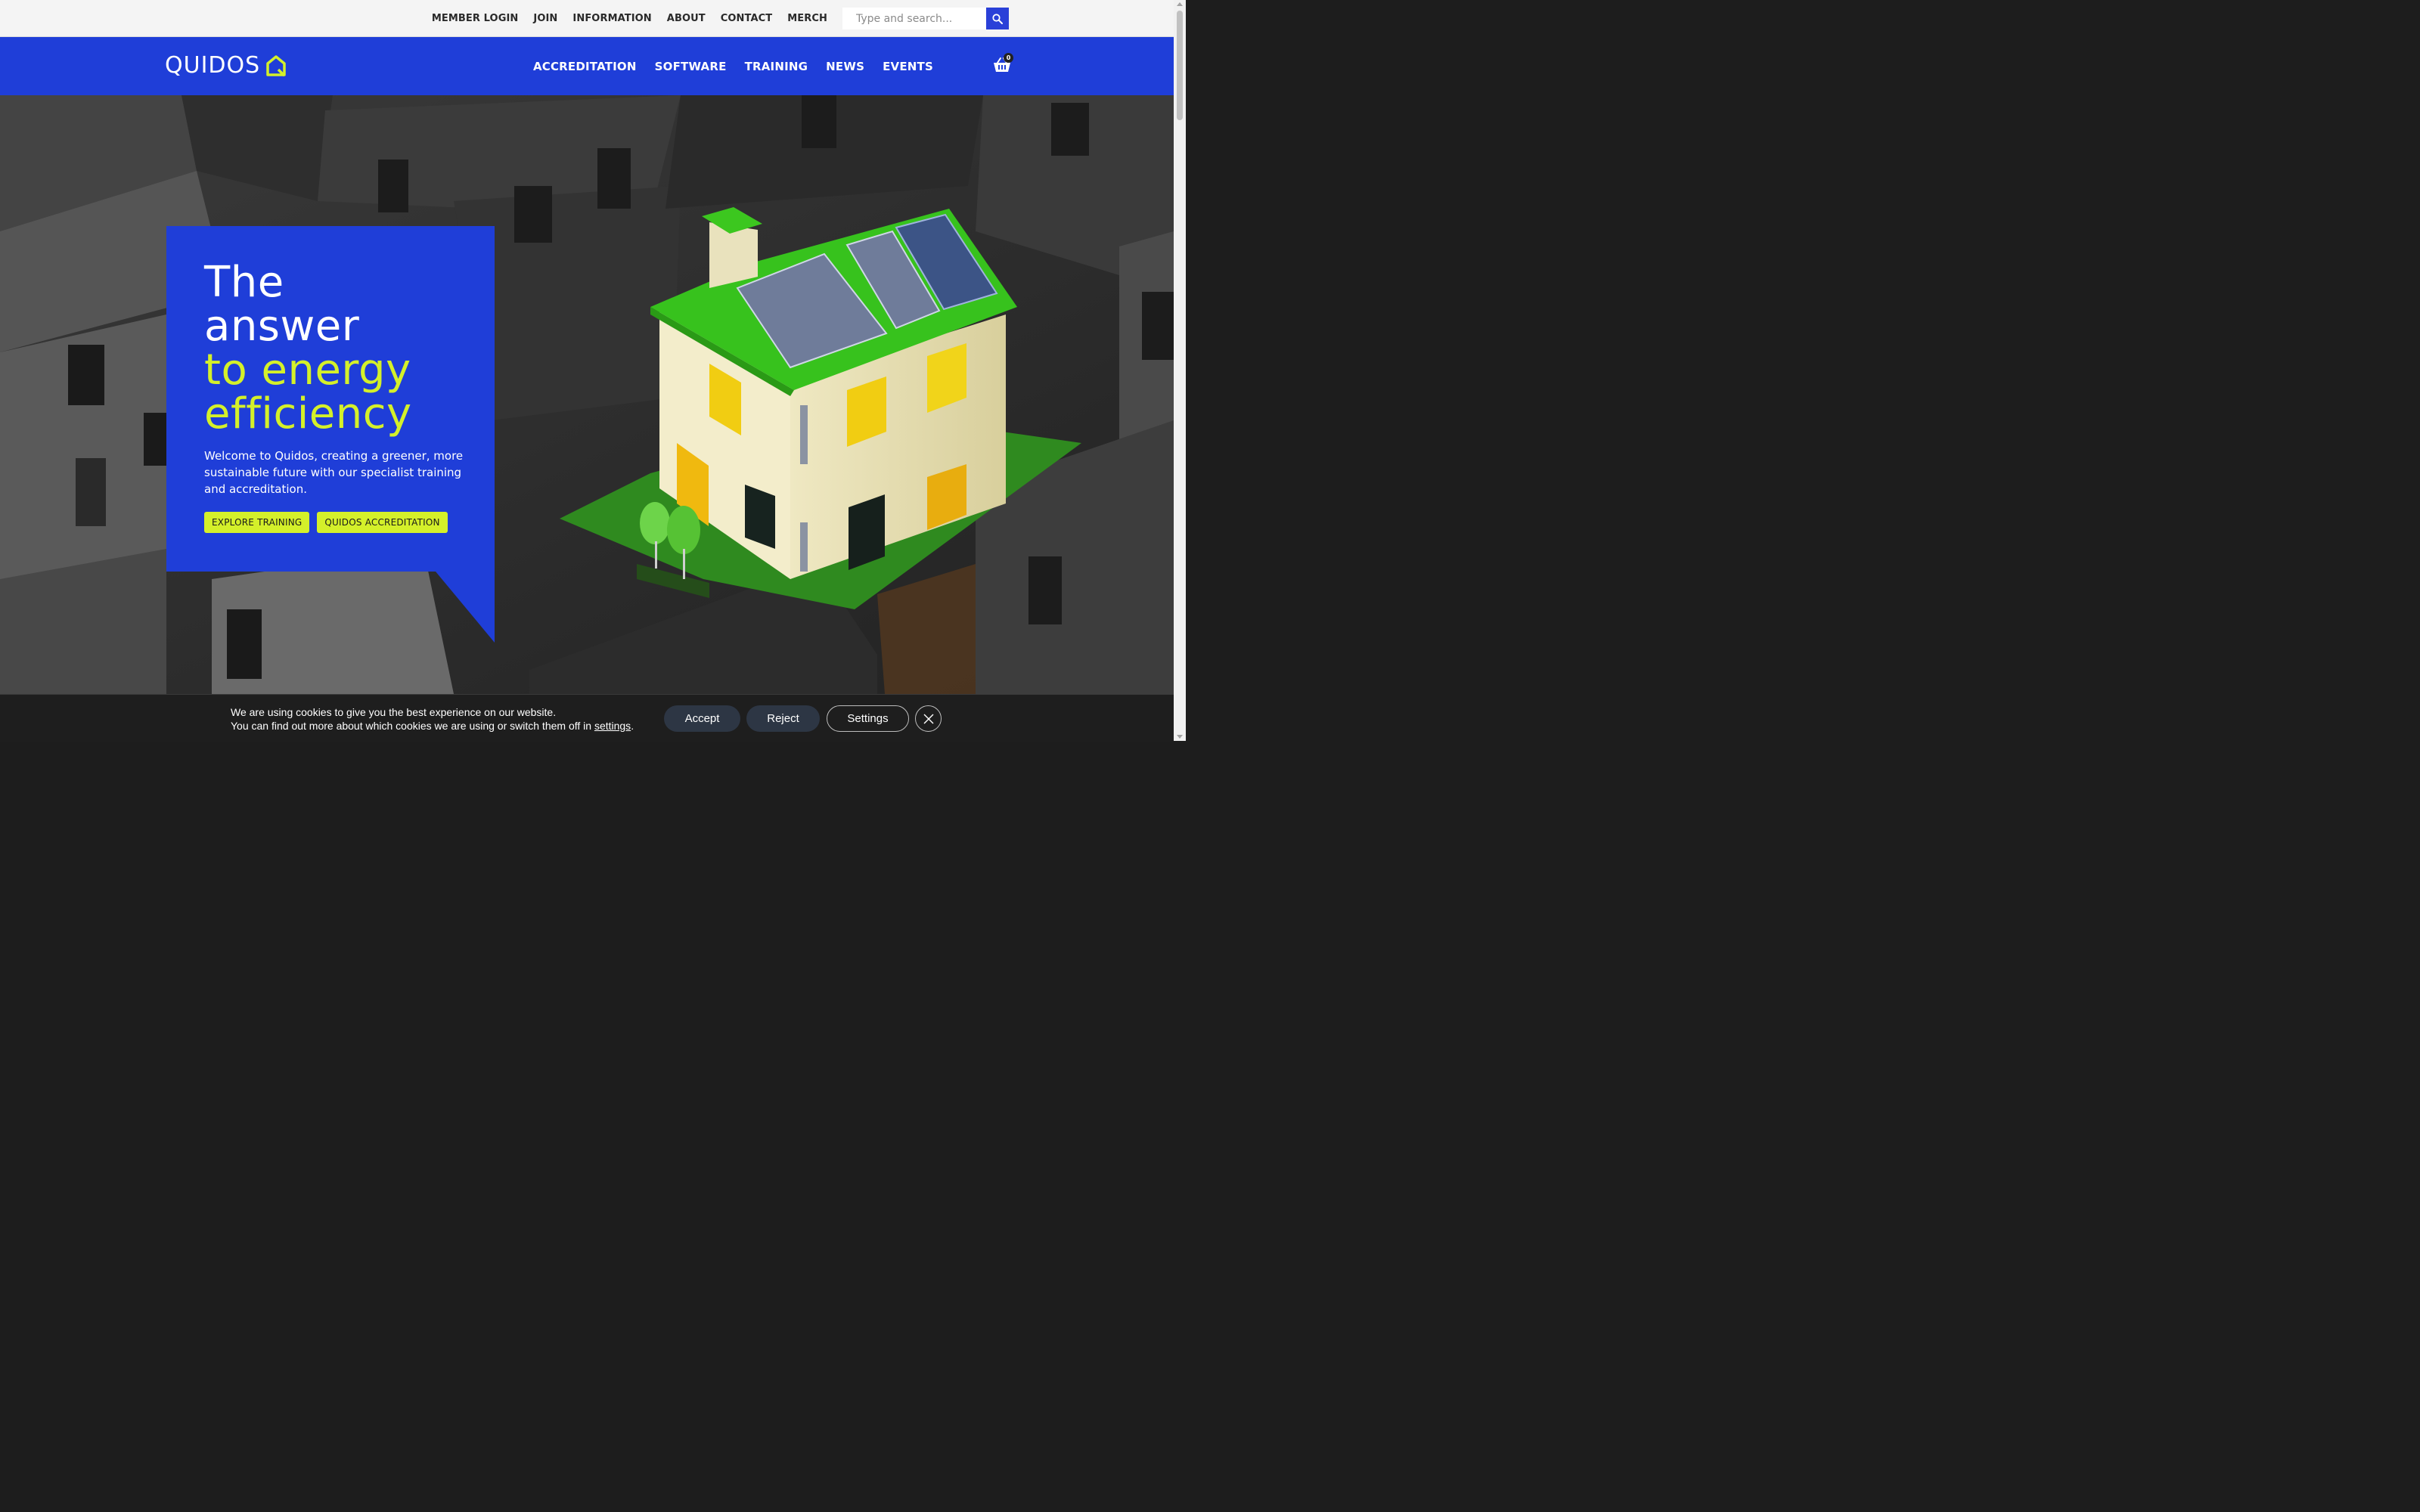 The image size is (2420, 1512). I want to click on speech-tail, so click(465, 607).